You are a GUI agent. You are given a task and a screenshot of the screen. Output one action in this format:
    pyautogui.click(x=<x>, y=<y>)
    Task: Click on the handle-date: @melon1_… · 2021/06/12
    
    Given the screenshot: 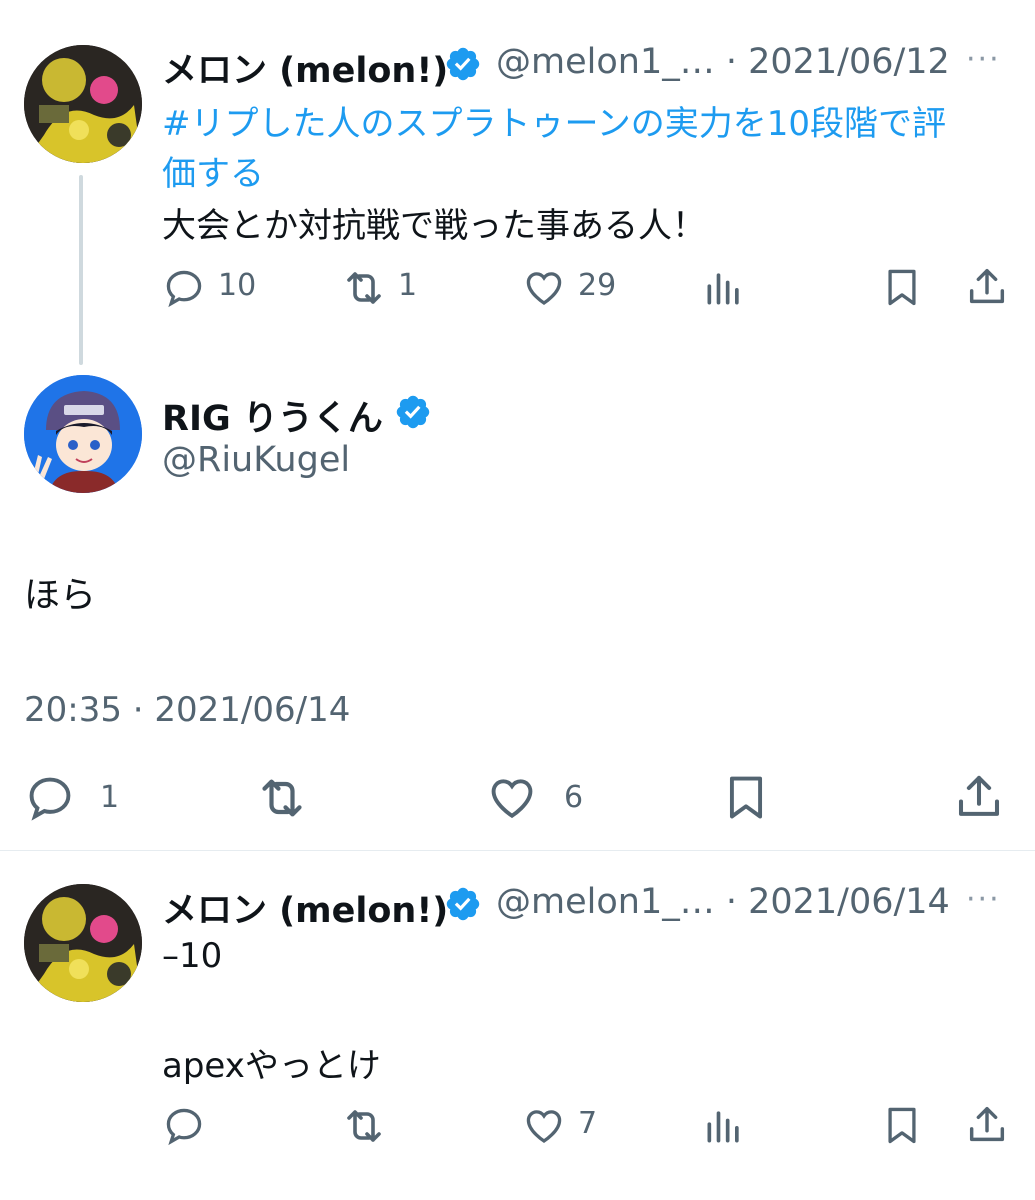 What is the action you would take?
    pyautogui.click(x=723, y=62)
    